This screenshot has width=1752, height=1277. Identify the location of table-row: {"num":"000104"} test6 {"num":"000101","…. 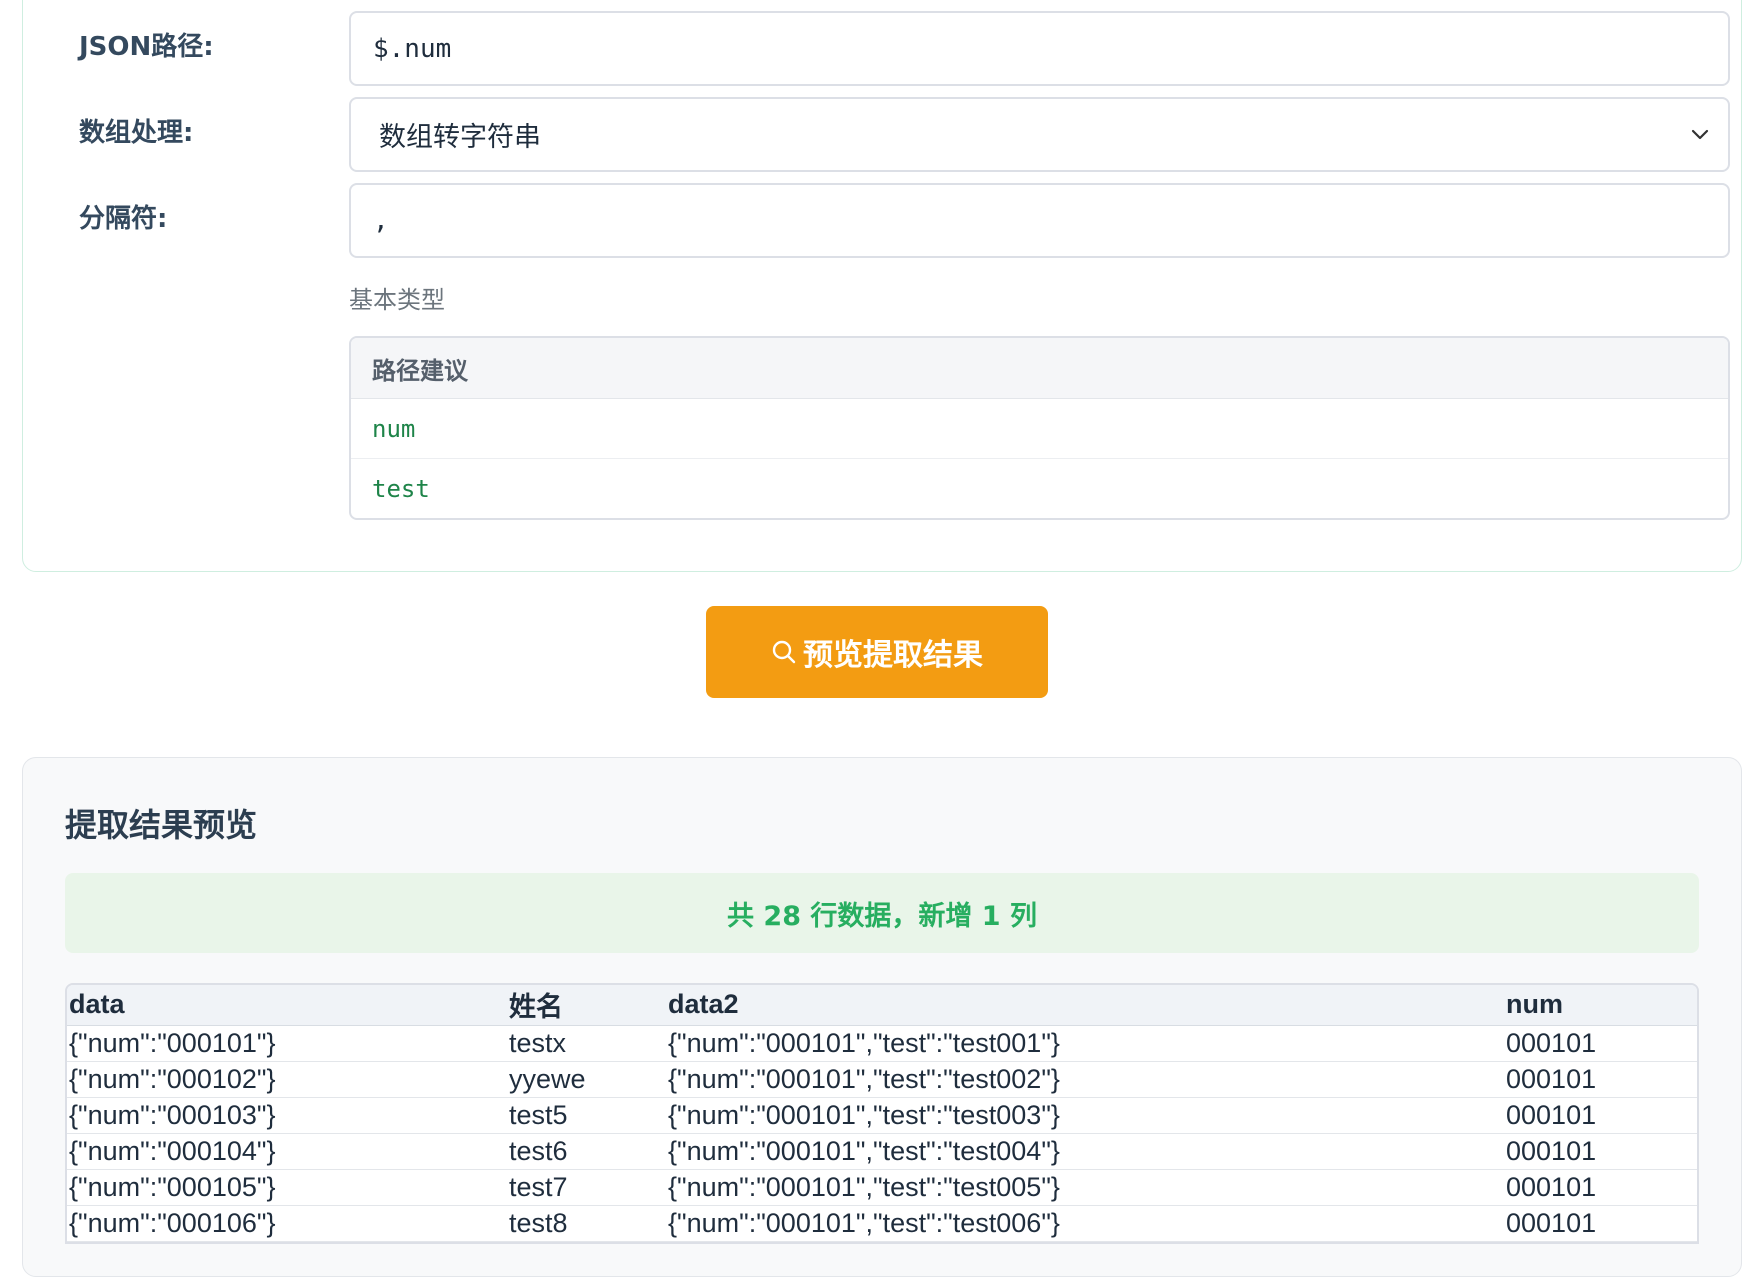
(882, 1151).